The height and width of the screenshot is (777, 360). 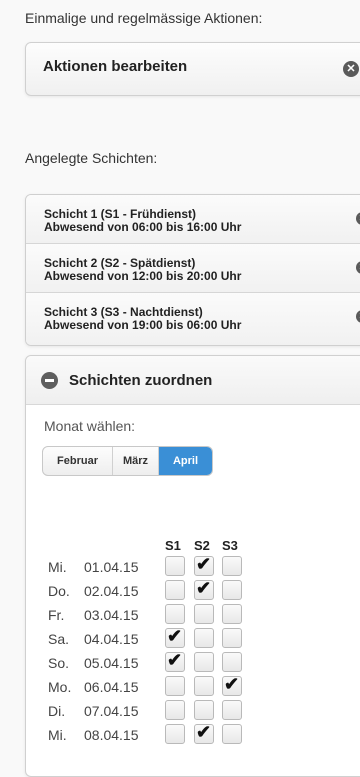 What do you see at coordinates (111, 735) in the screenshot?
I see `row-date: 08.04.15` at bounding box center [111, 735].